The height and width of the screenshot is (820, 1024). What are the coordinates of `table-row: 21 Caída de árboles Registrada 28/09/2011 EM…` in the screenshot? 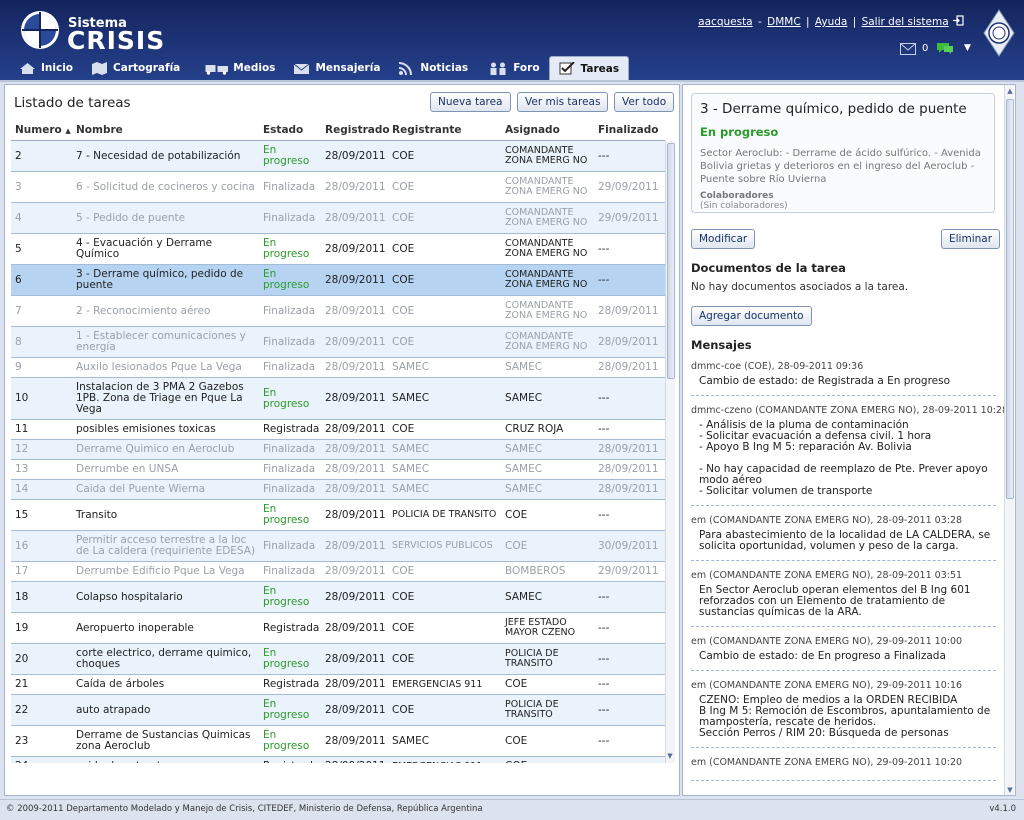 It's located at (338, 685).